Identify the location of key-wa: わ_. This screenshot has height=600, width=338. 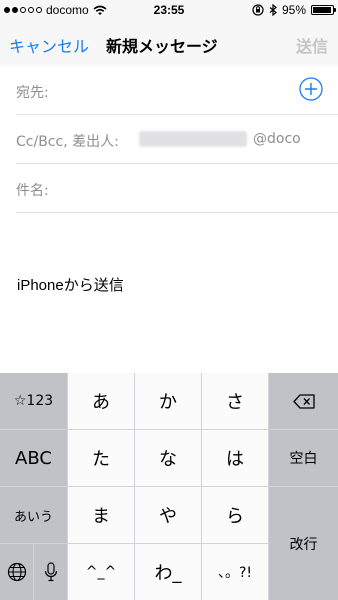
(168, 572).